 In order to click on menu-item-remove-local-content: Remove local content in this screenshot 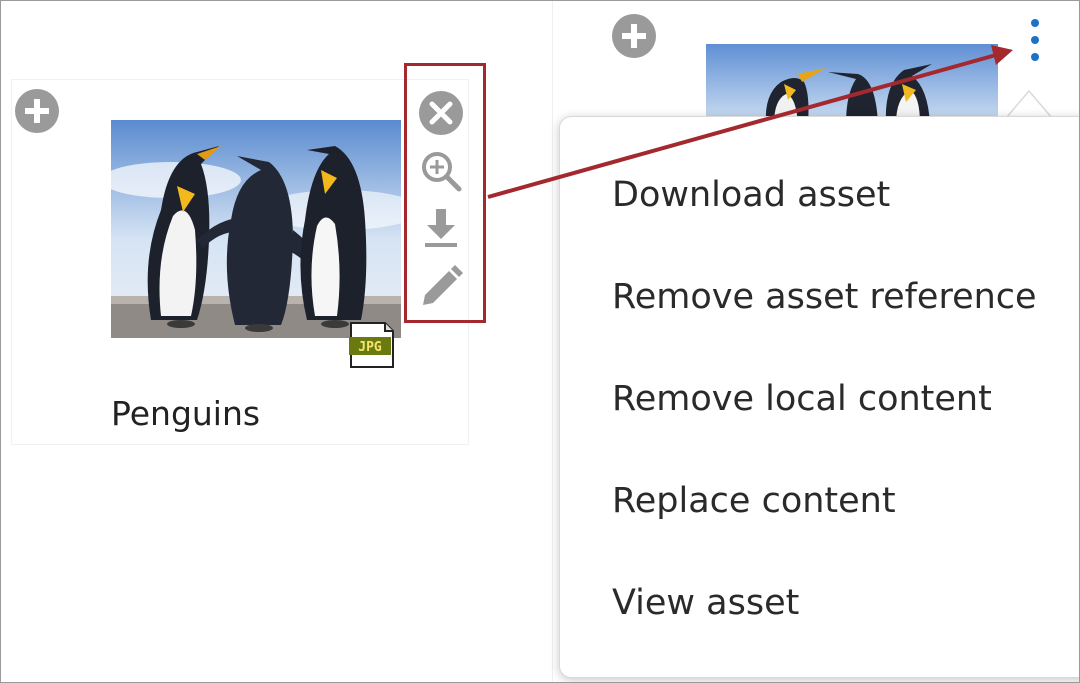, I will do `click(802, 399)`.